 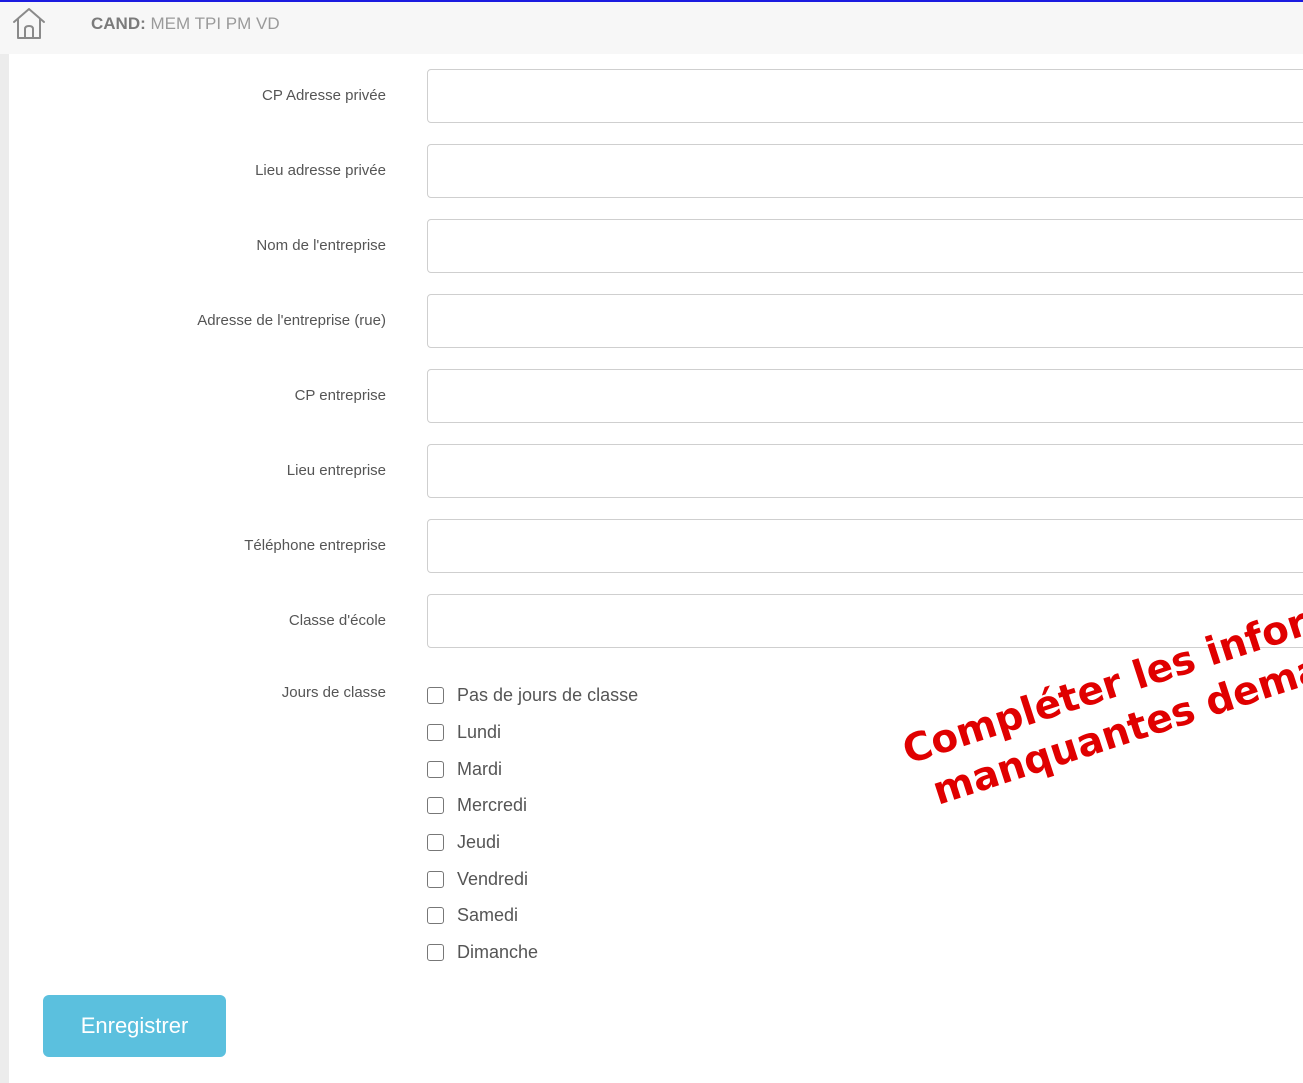 I want to click on page-title: CAND: MEM TPI PM VD, so click(x=185, y=24).